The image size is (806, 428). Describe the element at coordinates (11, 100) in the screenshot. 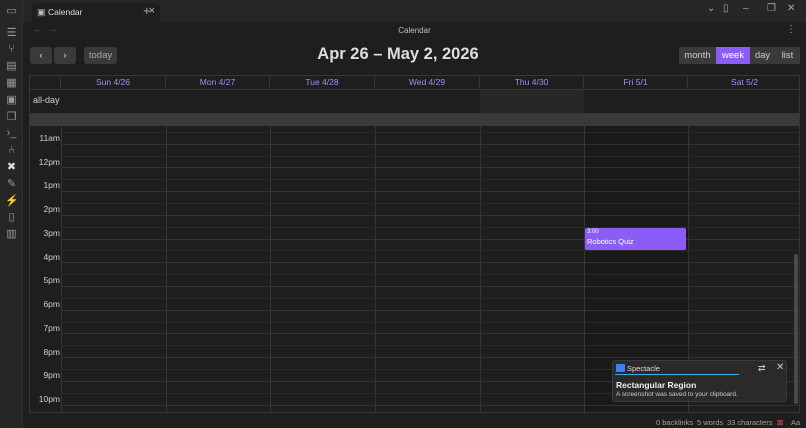

I see `calendar-icon: ▣` at that location.